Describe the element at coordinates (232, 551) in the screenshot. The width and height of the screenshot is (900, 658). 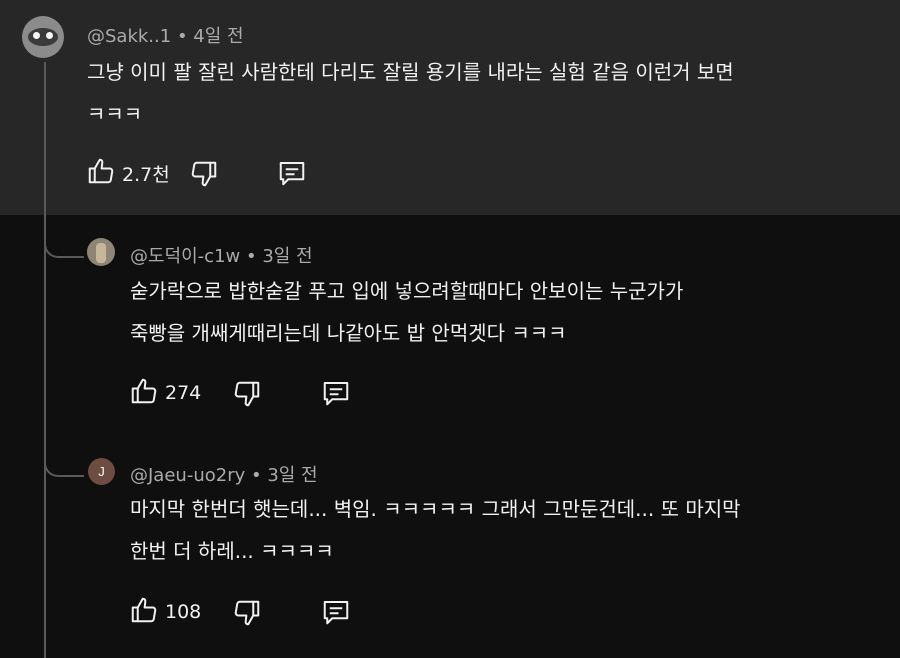
I see `comment-line: 한번 더 하레... ㅋㅋㅋㅋ` at that location.